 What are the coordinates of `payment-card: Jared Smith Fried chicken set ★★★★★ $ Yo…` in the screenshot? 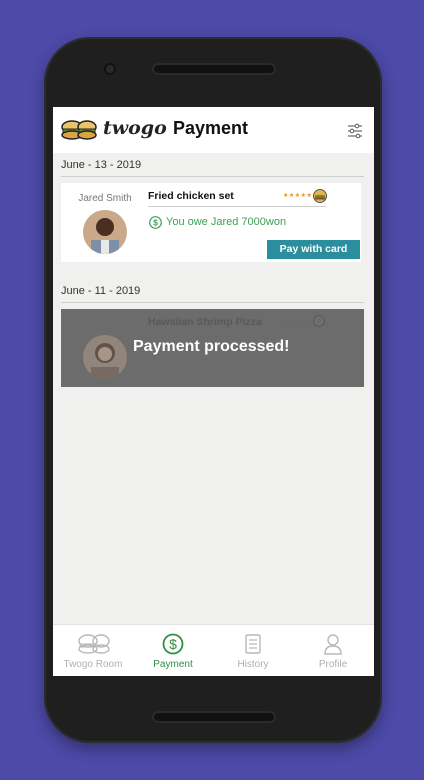 It's located at (211, 222).